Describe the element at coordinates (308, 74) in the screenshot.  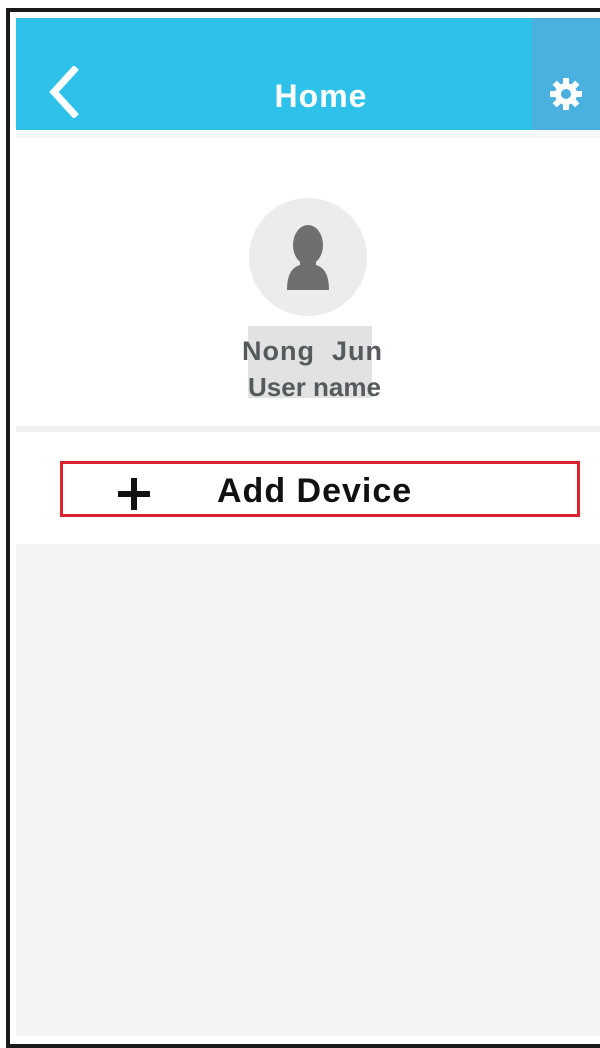
I see `header-bar: Home` at that location.